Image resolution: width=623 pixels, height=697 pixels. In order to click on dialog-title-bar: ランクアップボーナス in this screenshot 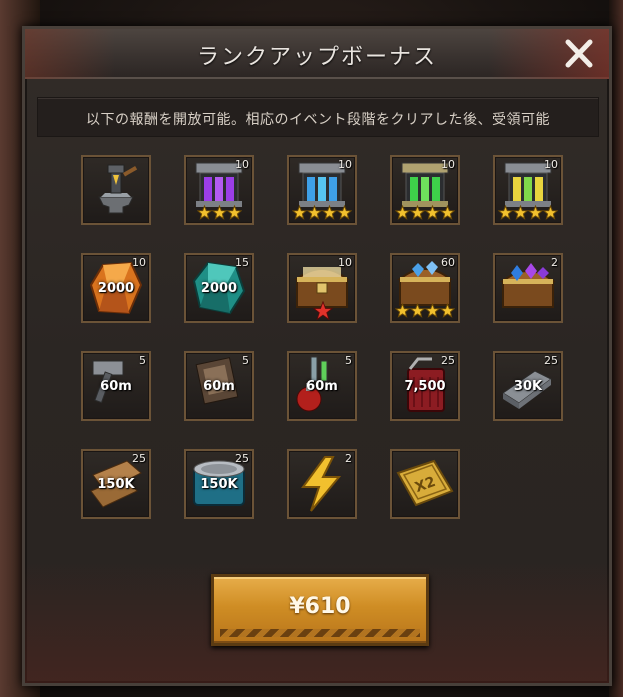, I will do `click(317, 54)`.